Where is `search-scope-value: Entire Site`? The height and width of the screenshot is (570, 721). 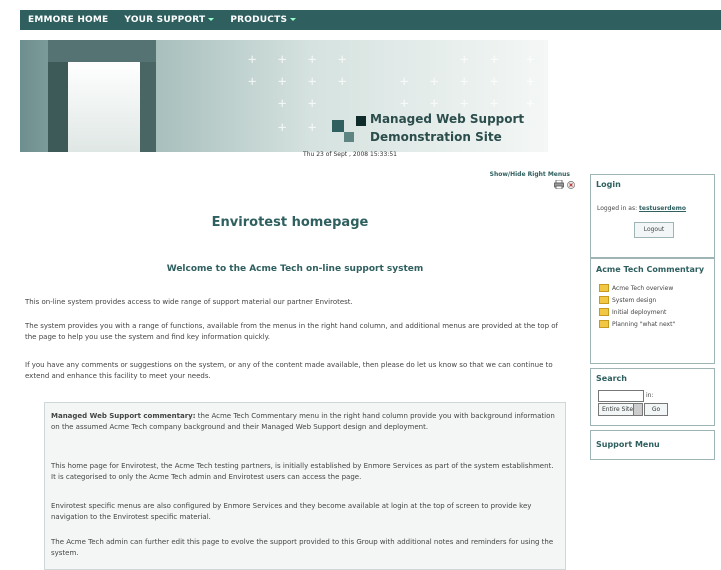 search-scope-value: Entire Site is located at coordinates (618, 409).